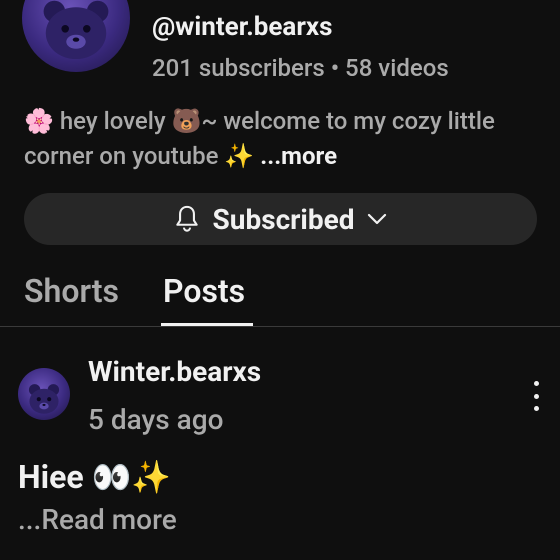  I want to click on bell-icon, so click(186, 218).